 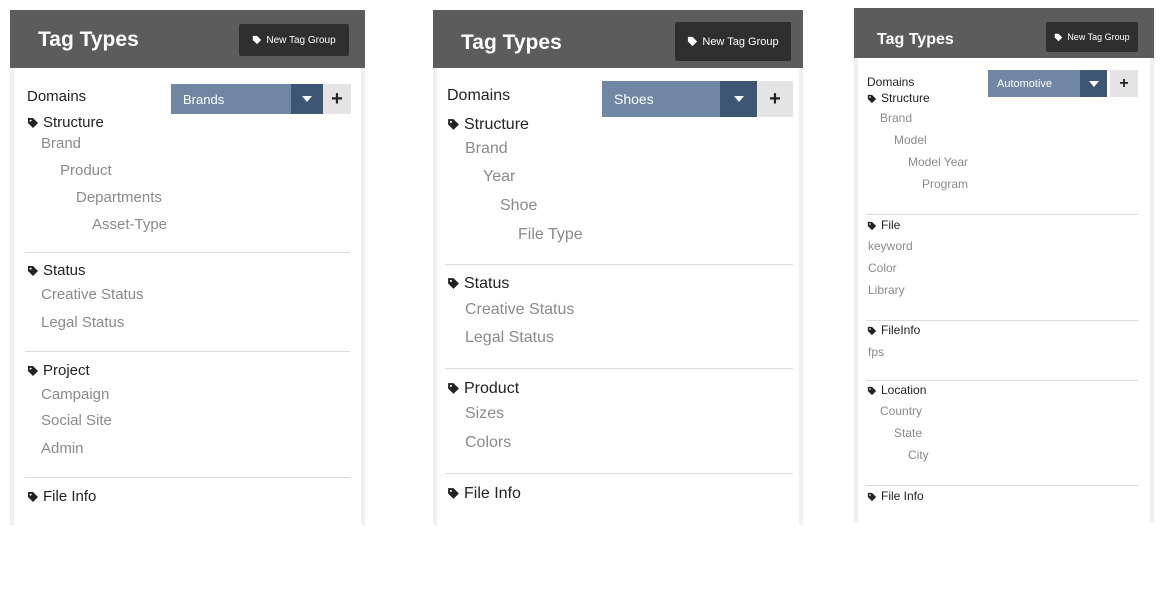 What do you see at coordinates (945, 184) in the screenshot?
I see `tag-item: Program` at bounding box center [945, 184].